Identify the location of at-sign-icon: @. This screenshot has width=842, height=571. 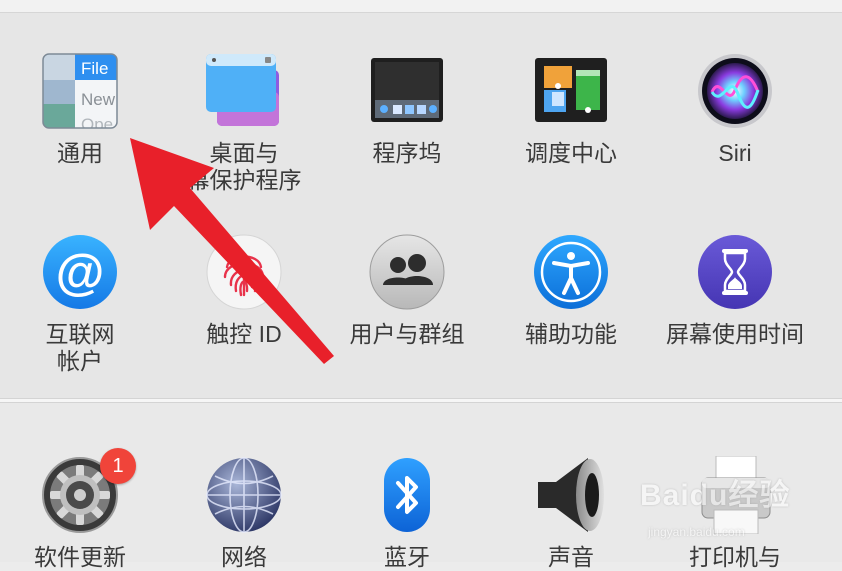
(80, 272).